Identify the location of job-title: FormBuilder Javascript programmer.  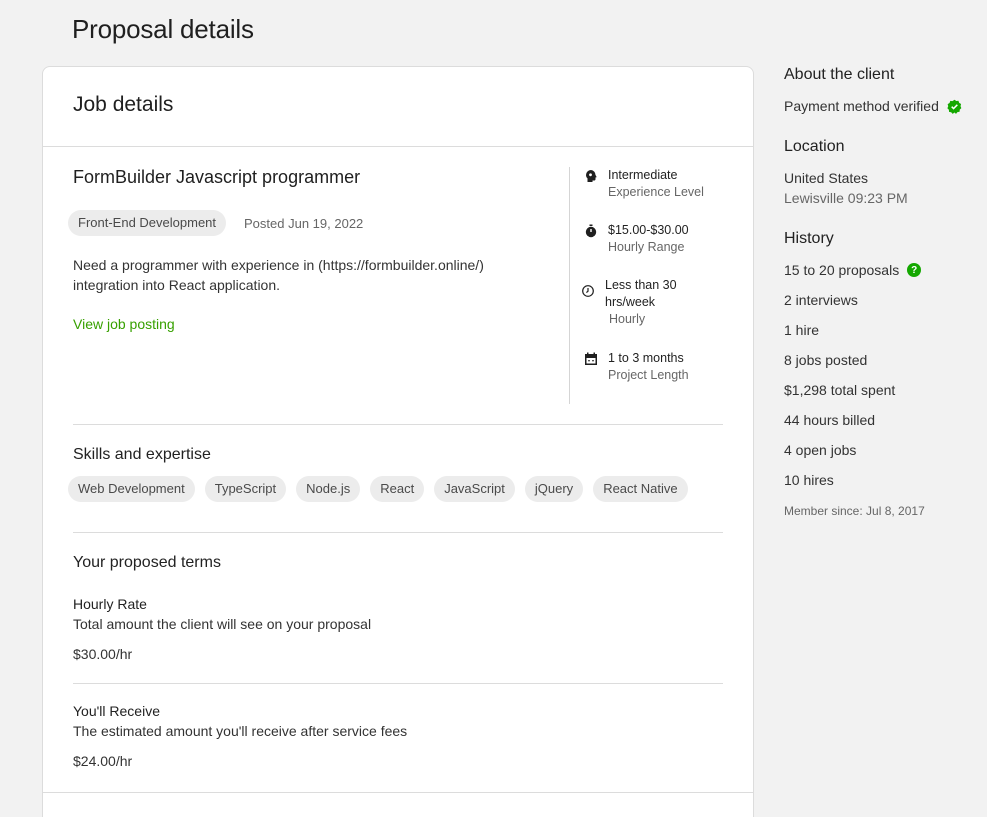
(217, 177).